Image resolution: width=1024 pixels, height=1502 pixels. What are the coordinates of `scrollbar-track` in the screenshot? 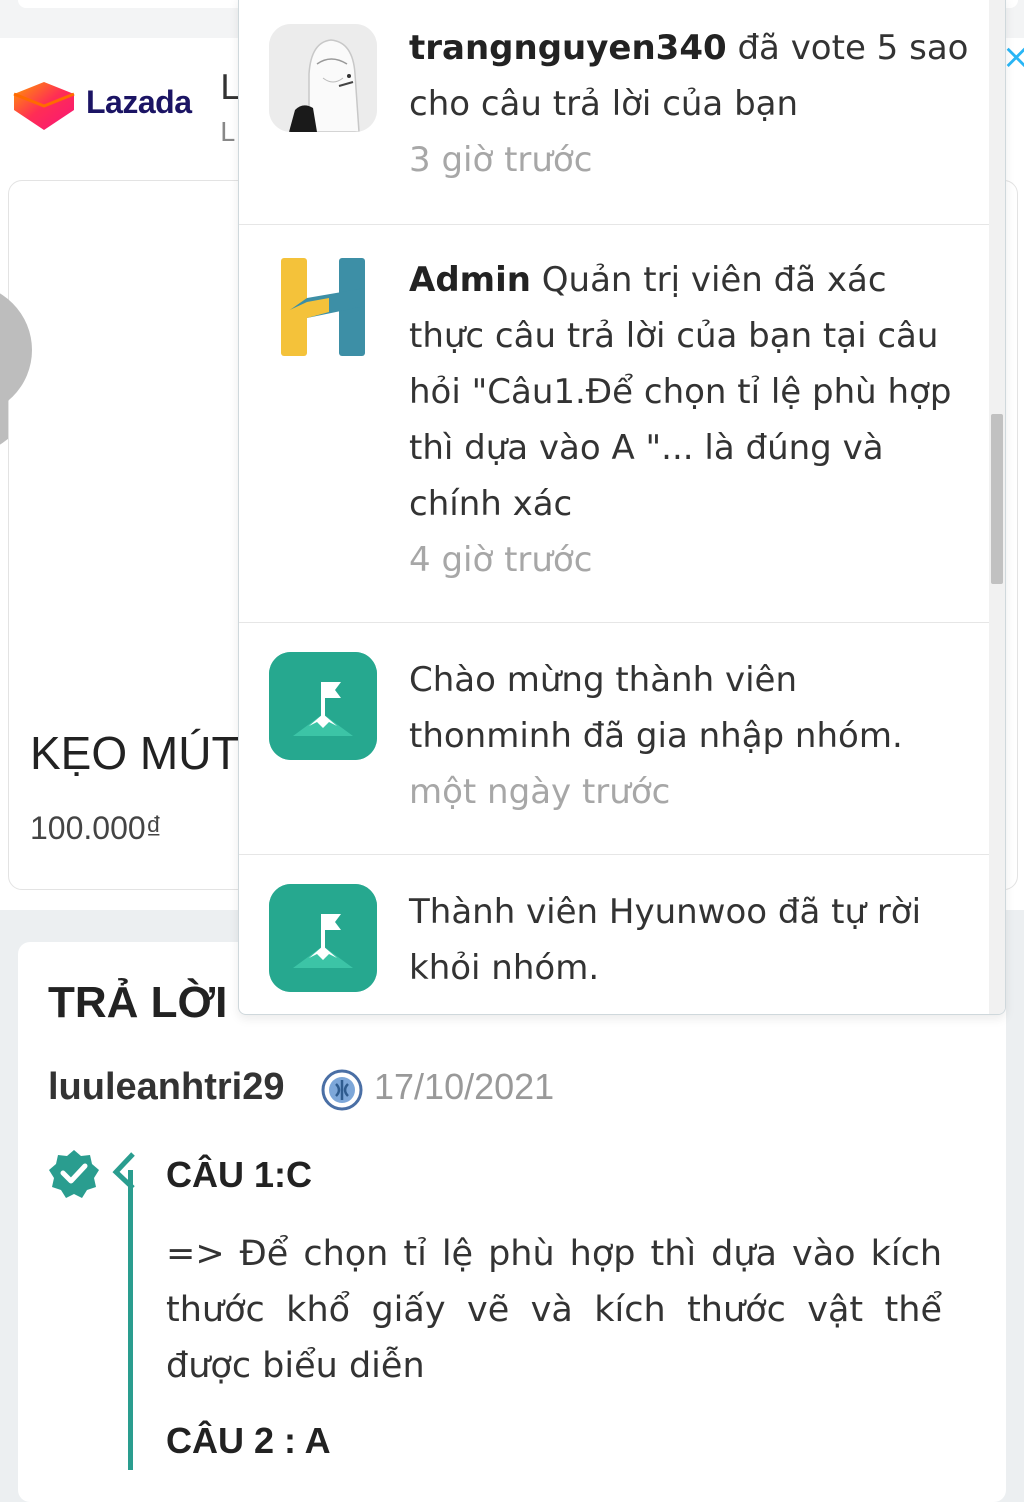 It's located at (997, 507).